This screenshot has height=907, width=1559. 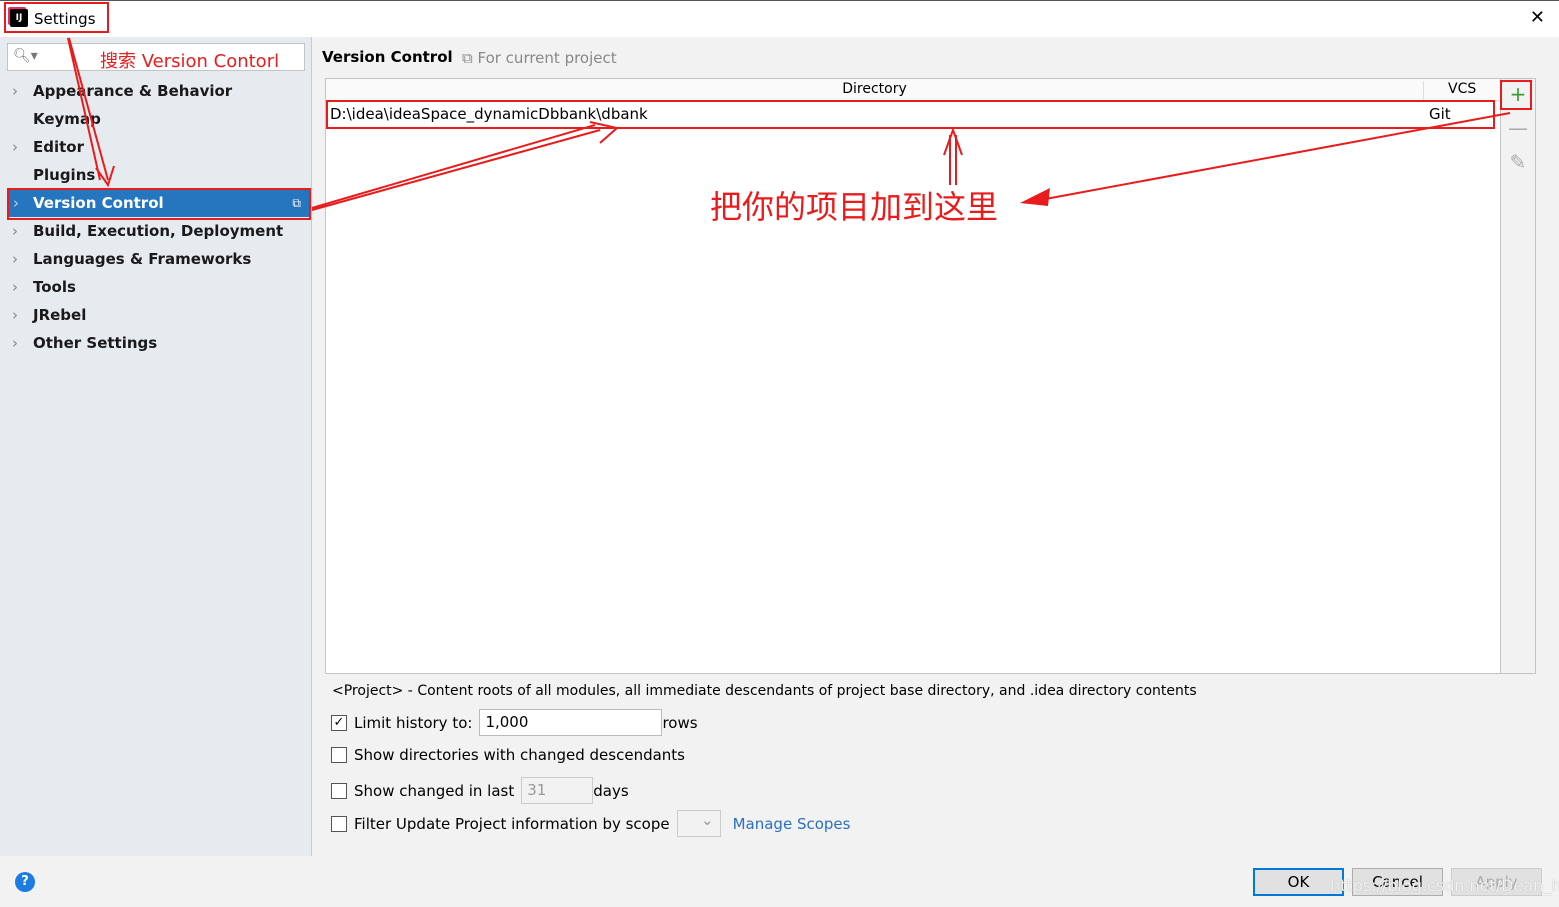 What do you see at coordinates (539, 58) in the screenshot?
I see `scope-label: ⧉ For current project` at bounding box center [539, 58].